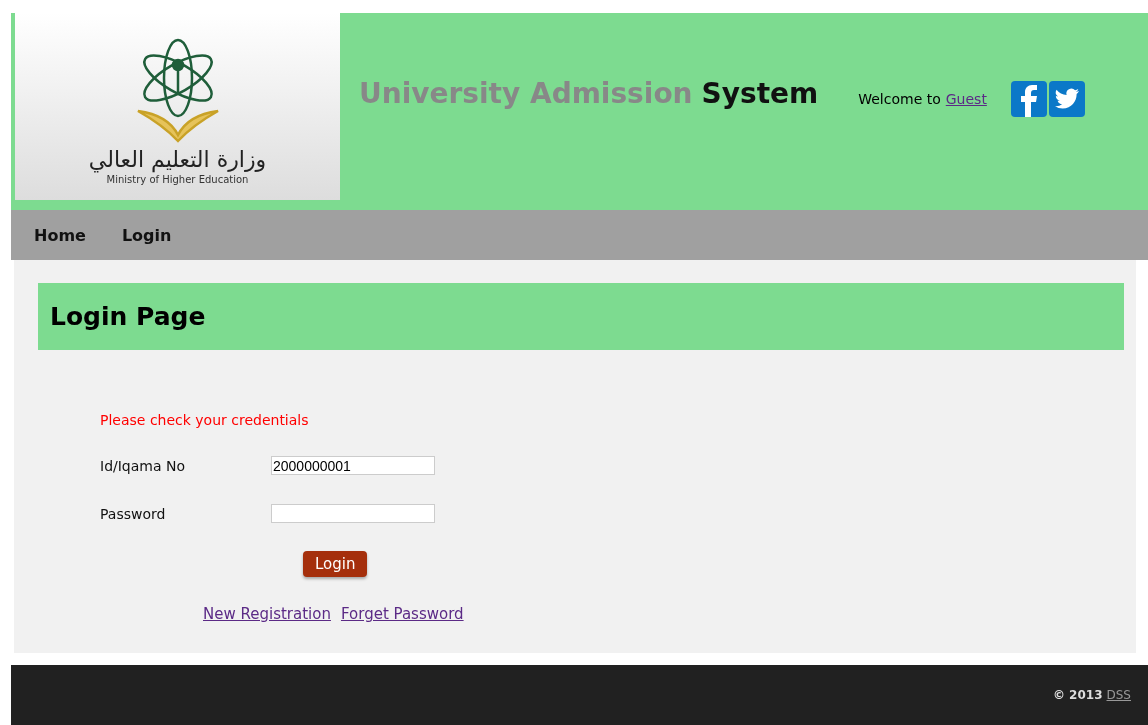 The width and height of the screenshot is (1148, 725). I want to click on ministry-english-name: Ministry of Higher Education, so click(177, 179).